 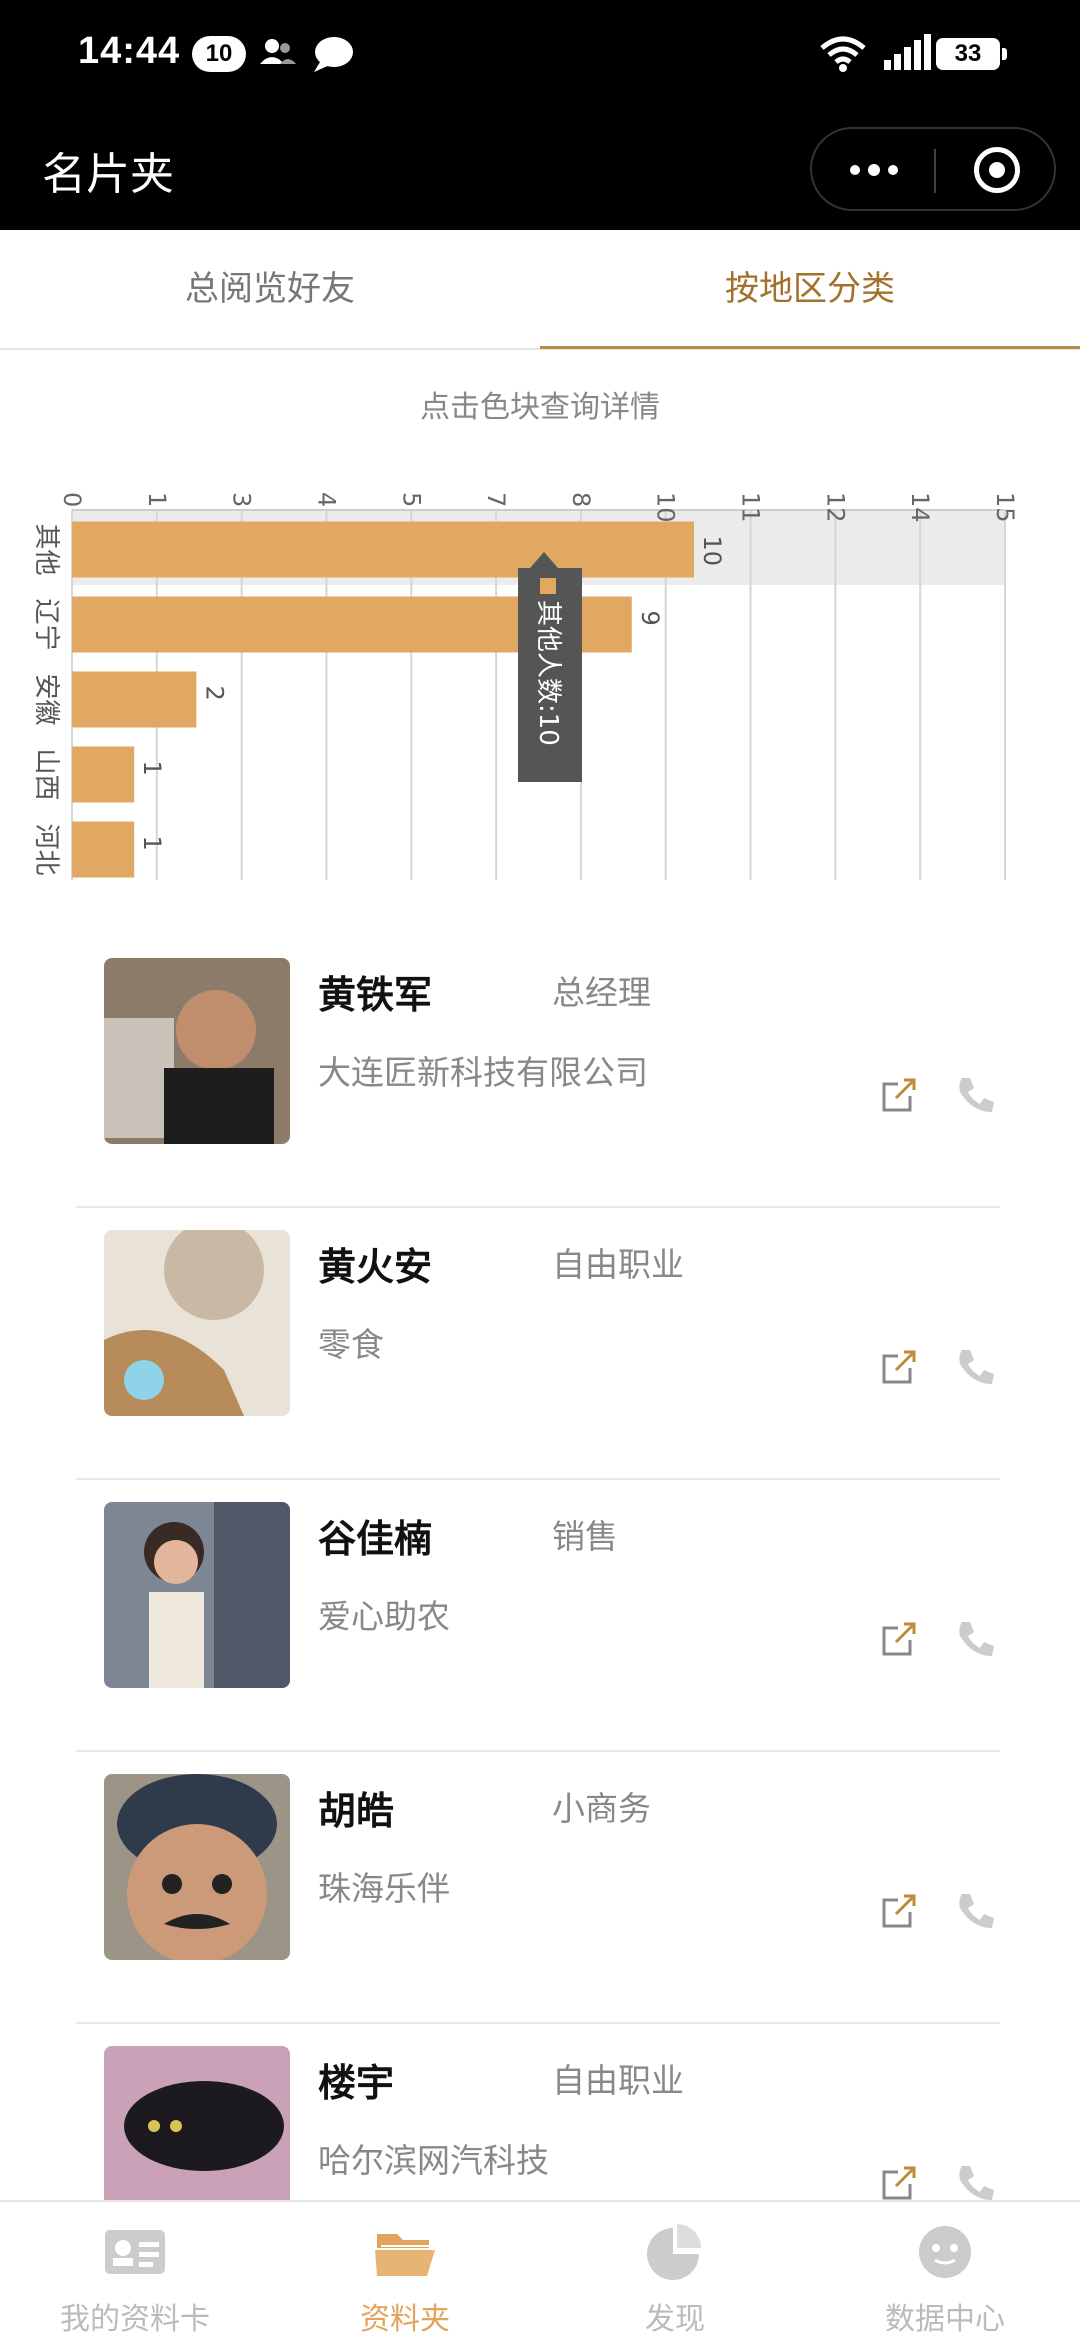 I want to click on contact-name: 黄铁军, so click(x=375, y=995).